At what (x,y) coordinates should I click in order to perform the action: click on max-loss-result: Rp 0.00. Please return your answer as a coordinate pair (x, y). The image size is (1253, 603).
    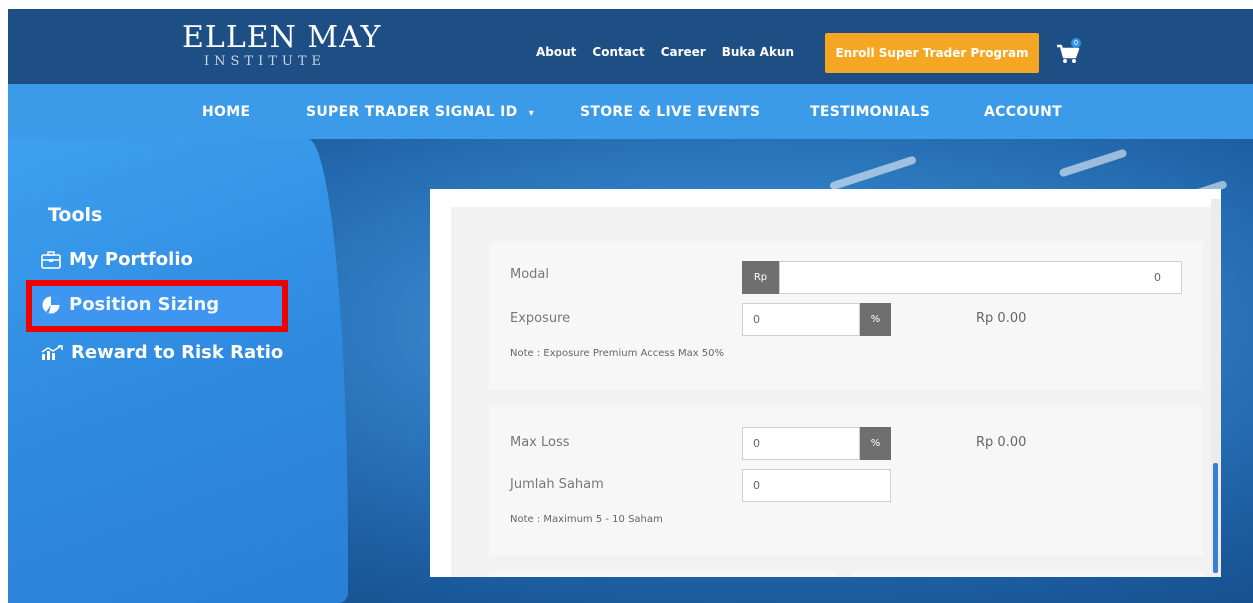
    Looking at the image, I should click on (1001, 442).